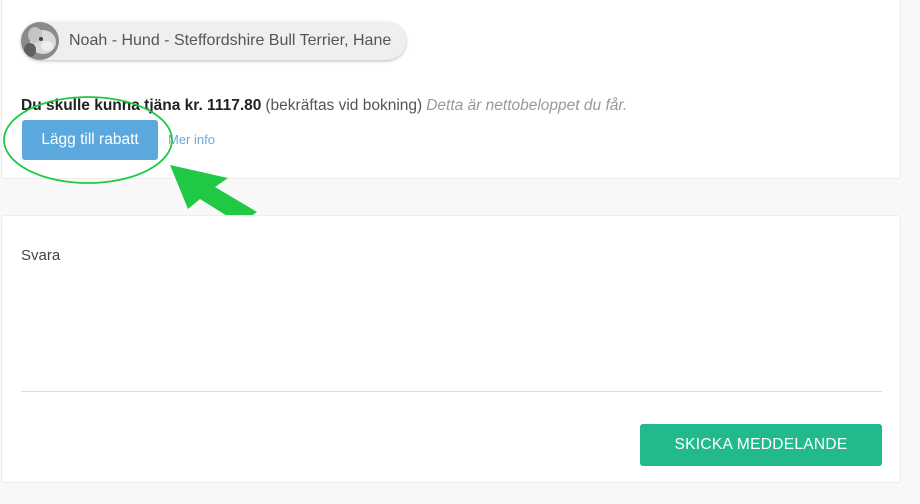 Image resolution: width=920 pixels, height=504 pixels. Describe the element at coordinates (40, 41) in the screenshot. I see `dog-avatar-icon` at that location.